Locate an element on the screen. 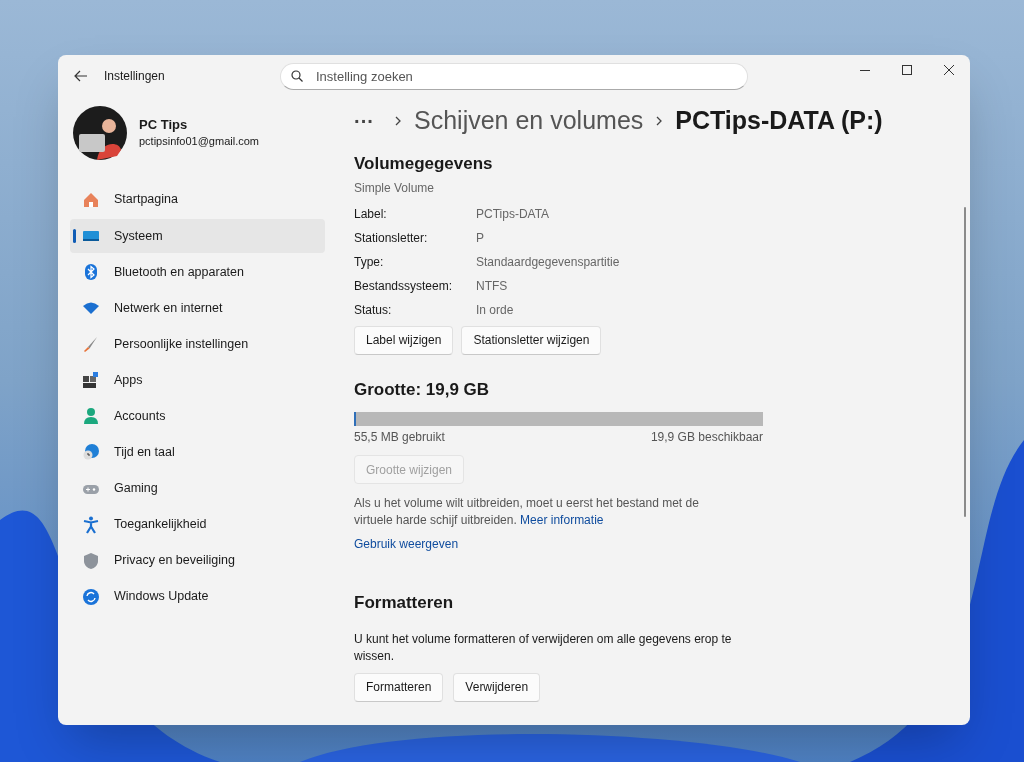 The width and height of the screenshot is (1024, 762). sidebar-item: Bluetooth en apparaten is located at coordinates (197, 272).